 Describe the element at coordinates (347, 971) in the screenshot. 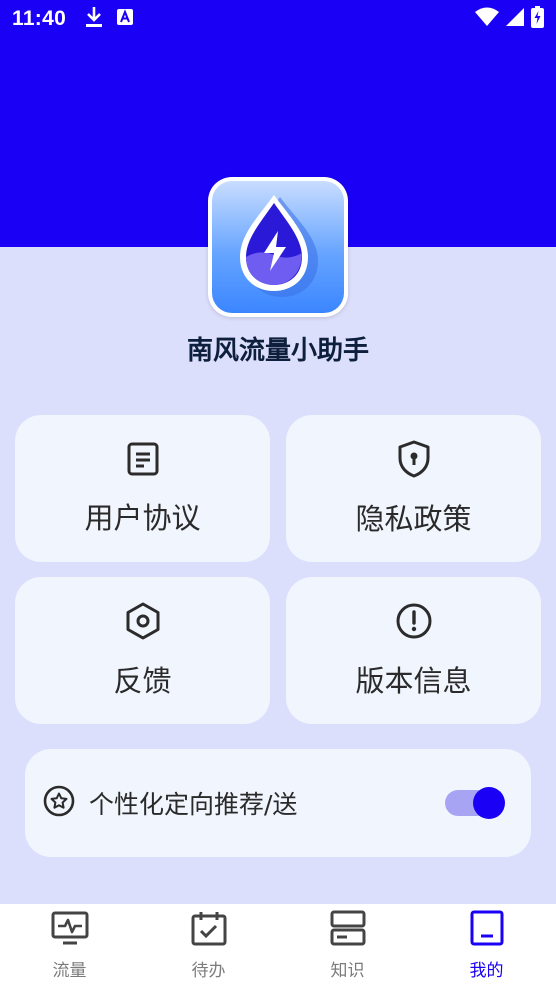

I see `nav-label: 知识` at that location.